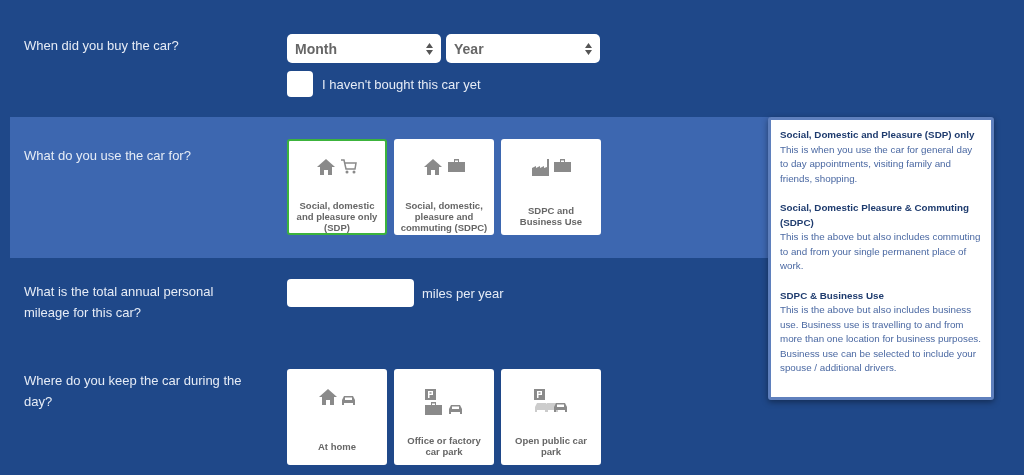 The image size is (1024, 475). I want to click on cart-icon, so click(349, 166).